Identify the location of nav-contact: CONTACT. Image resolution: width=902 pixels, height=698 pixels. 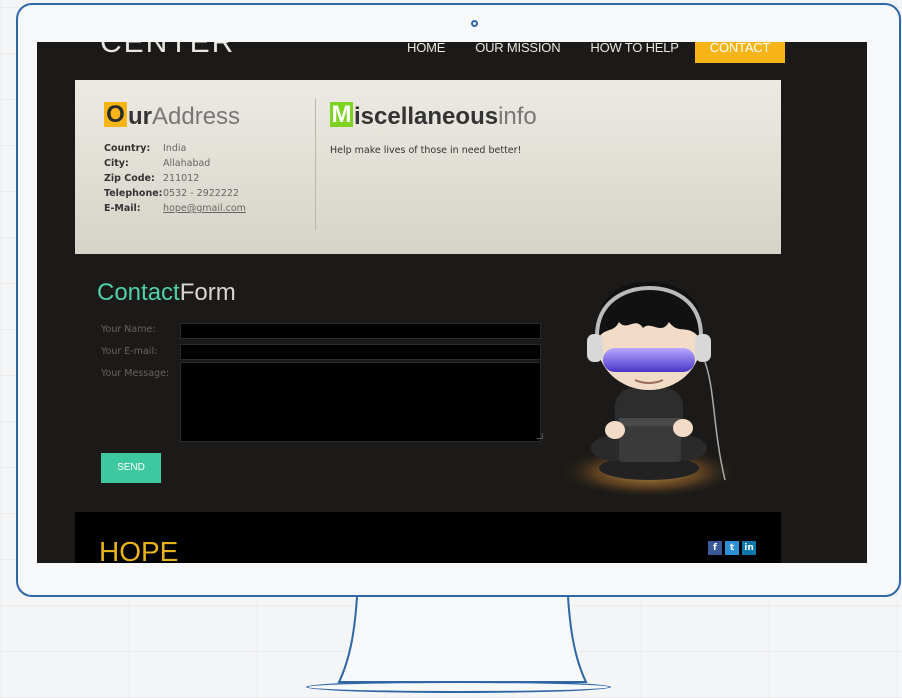
(740, 52).